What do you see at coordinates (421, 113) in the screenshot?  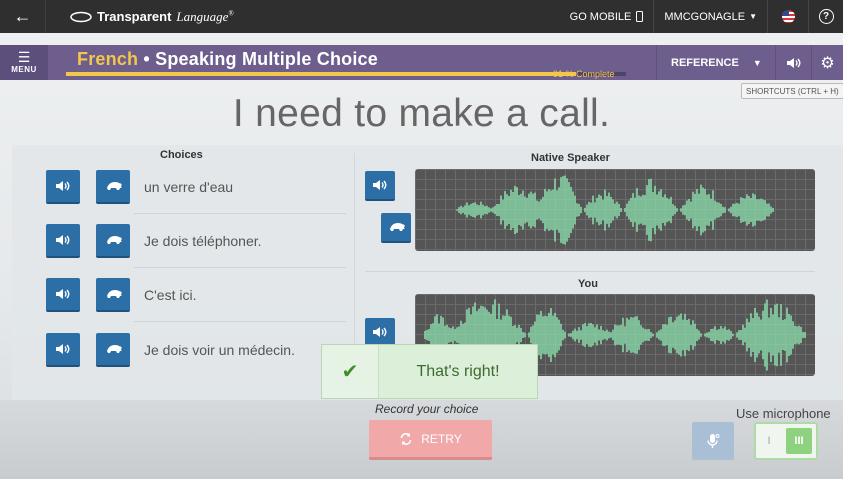 I see `prompt-text: I need to make a call.` at bounding box center [421, 113].